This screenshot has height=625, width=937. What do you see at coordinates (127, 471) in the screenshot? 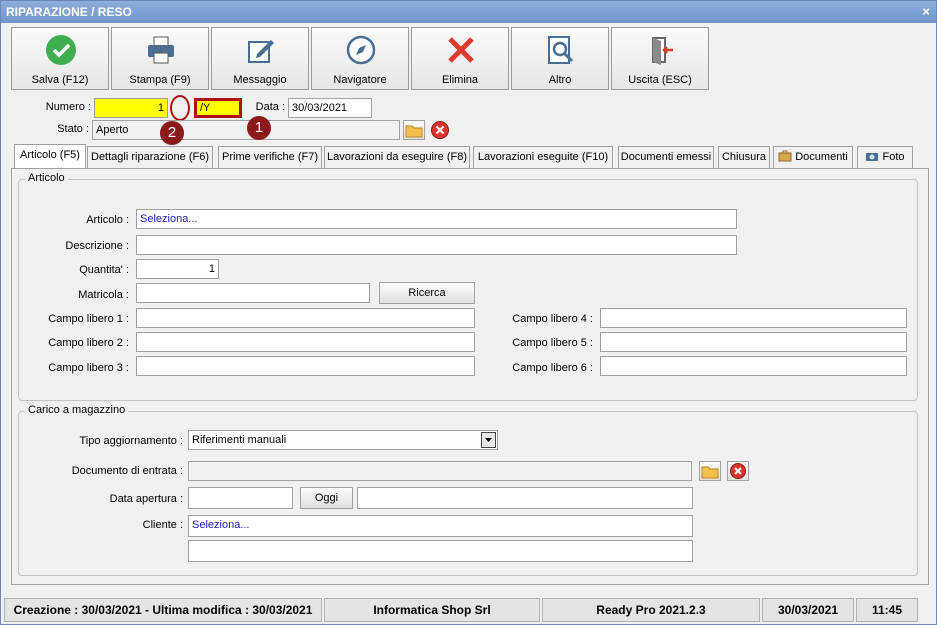
I see `documento-entrata-label: Documento di entrata :` at bounding box center [127, 471].